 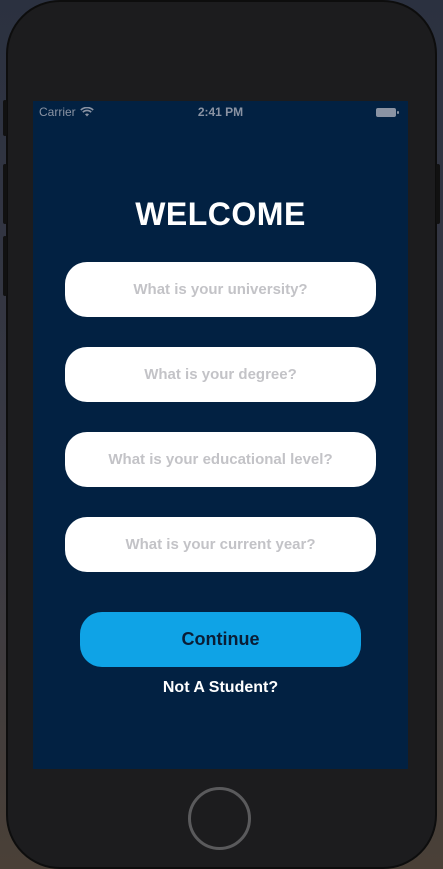 I want to click on status-bar: Carrier 2:41 PM, so click(x=220, y=112).